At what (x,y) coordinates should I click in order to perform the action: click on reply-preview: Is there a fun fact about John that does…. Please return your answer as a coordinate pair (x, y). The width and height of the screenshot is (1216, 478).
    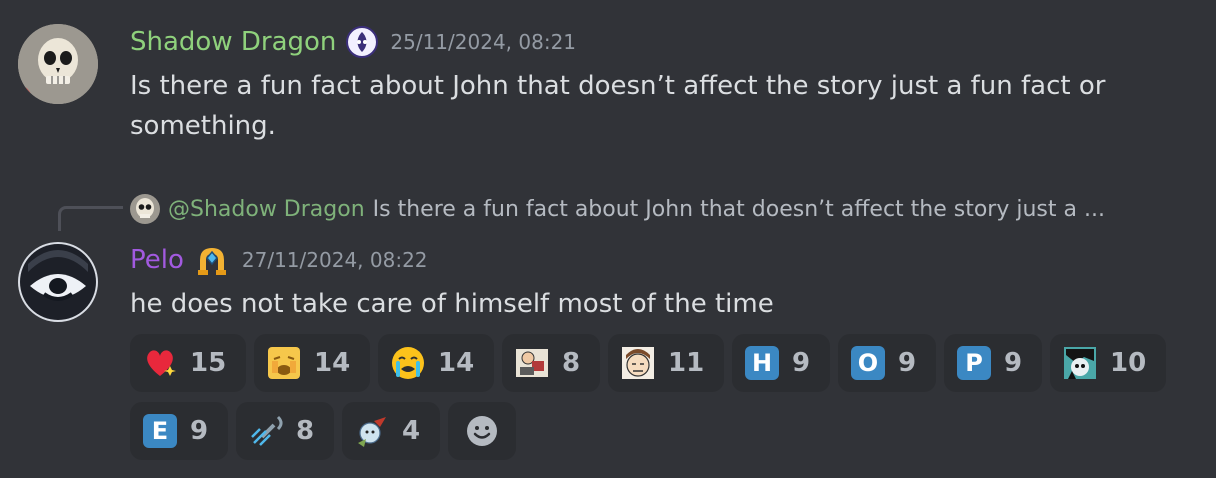
    Looking at the image, I should click on (739, 209).